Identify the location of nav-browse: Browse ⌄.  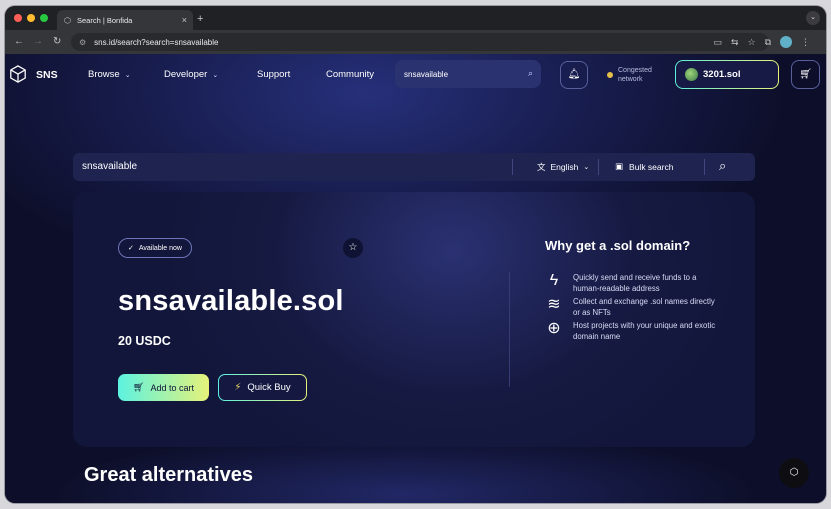
(109, 74).